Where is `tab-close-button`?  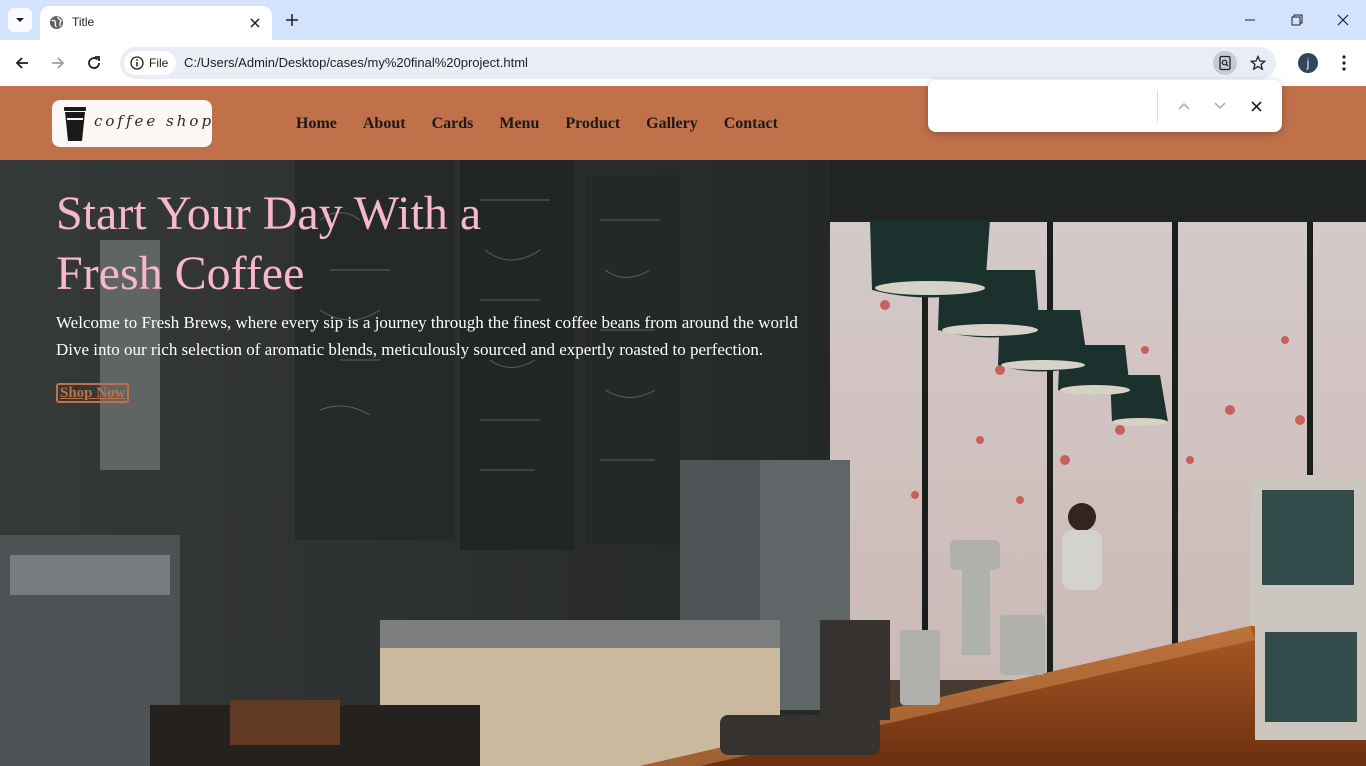
tab-close-button is located at coordinates (255, 23).